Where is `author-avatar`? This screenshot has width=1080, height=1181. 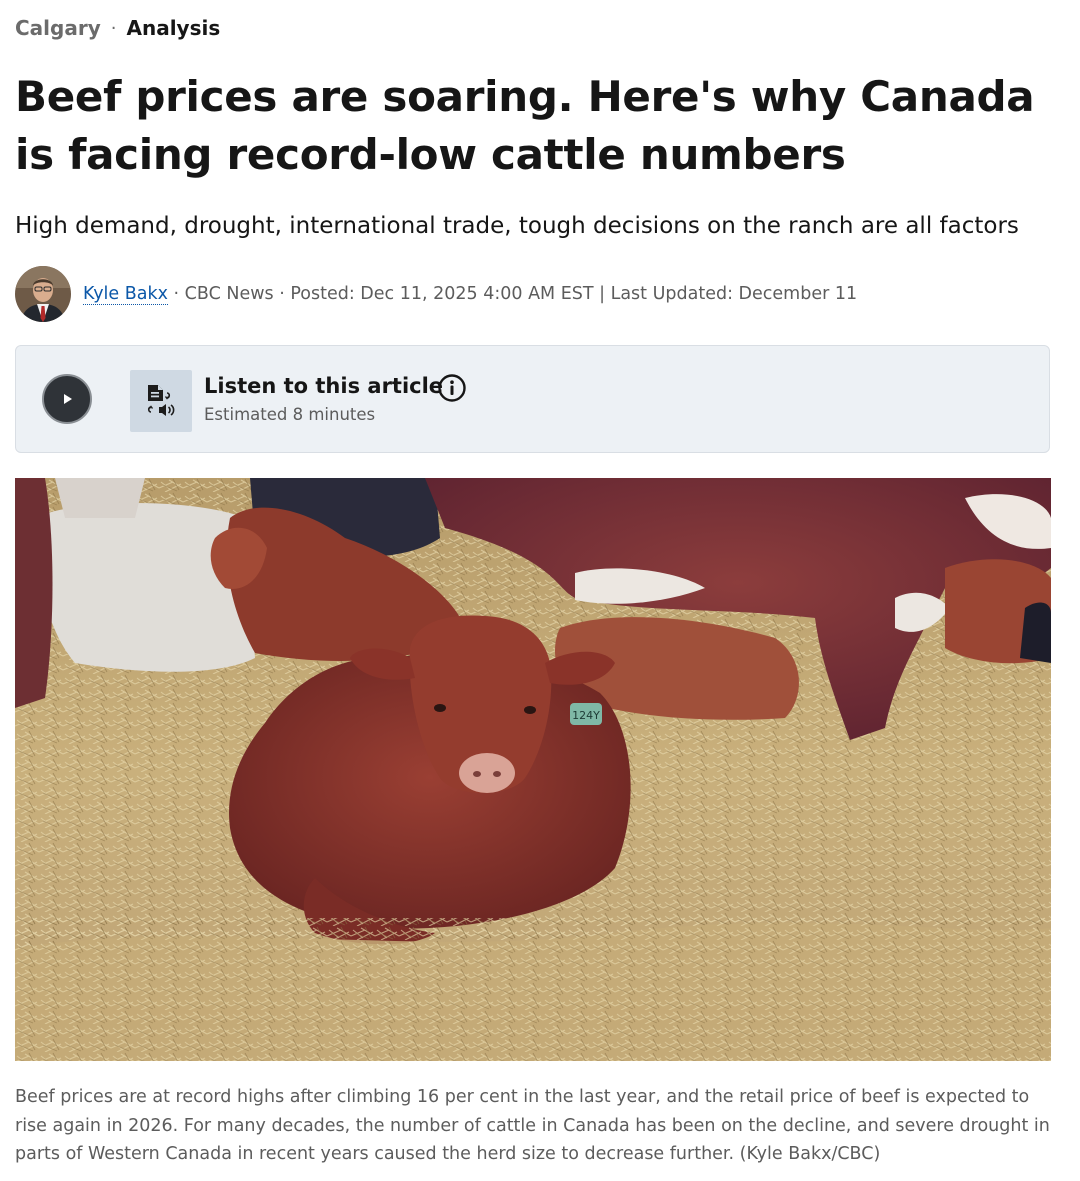
author-avatar is located at coordinates (43, 294).